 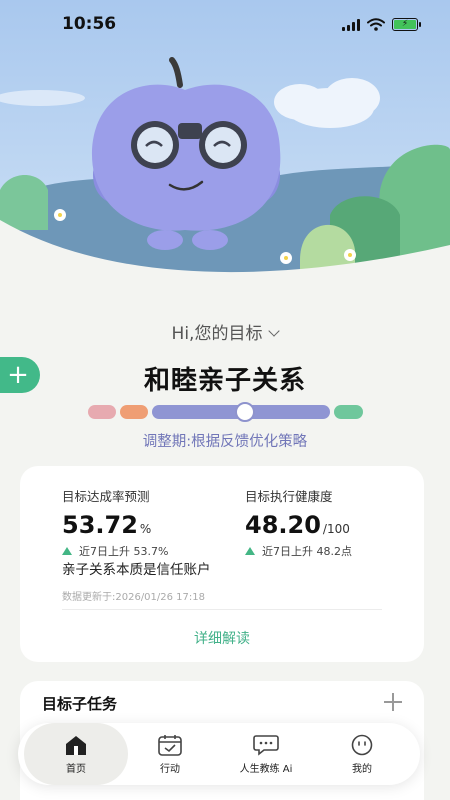 I want to click on detail-link: 详细解读, so click(x=222, y=638).